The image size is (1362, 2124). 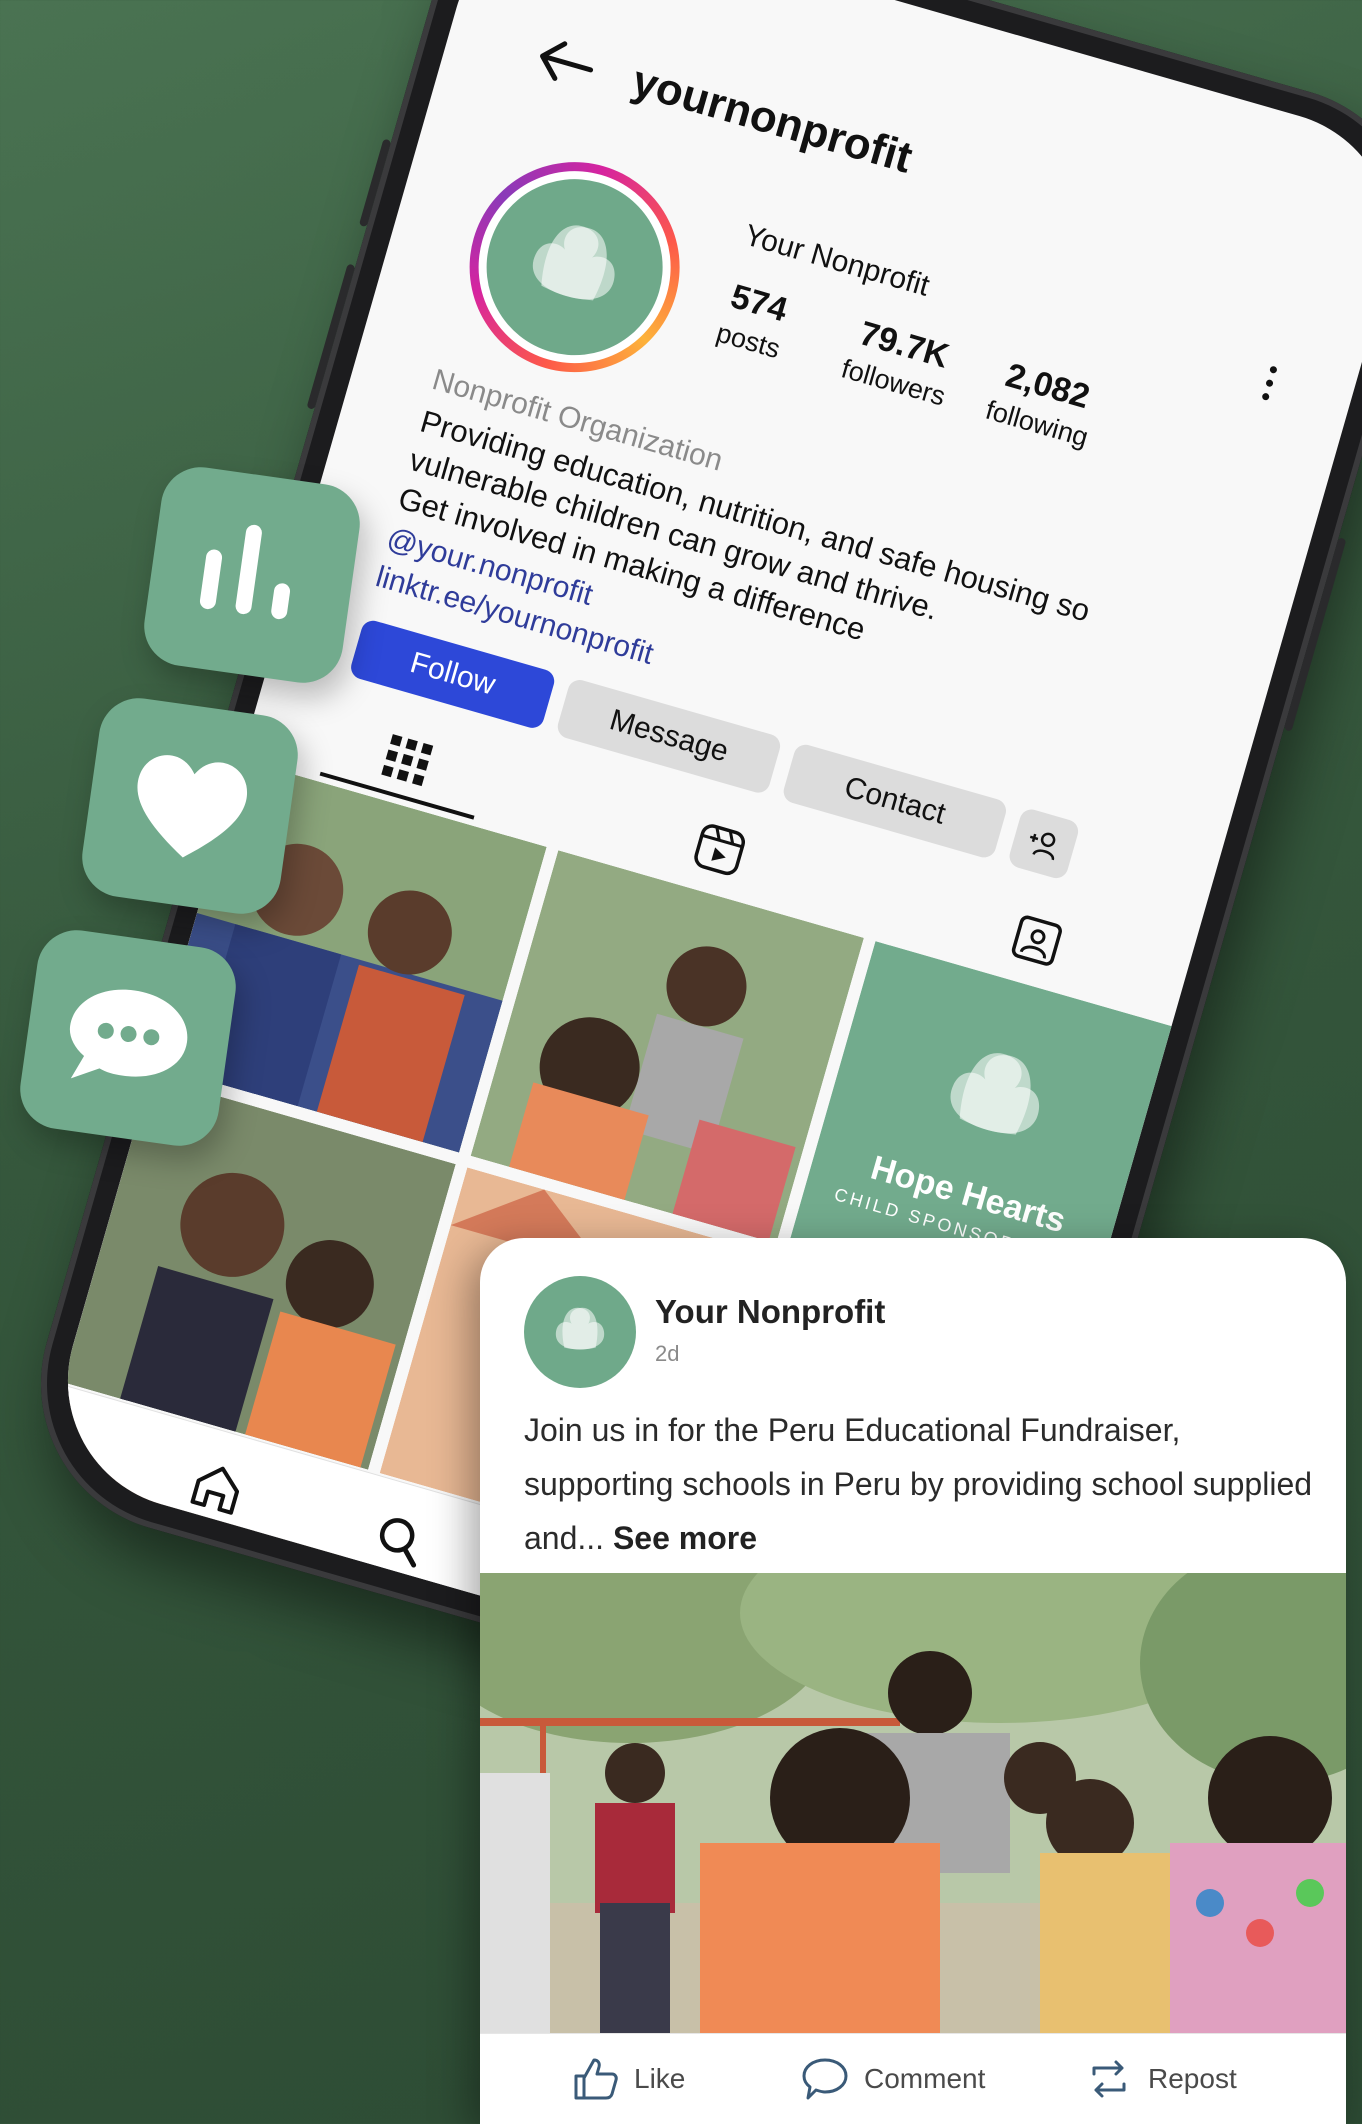 What do you see at coordinates (1042, 403) in the screenshot?
I see `stat-following: 2,082 following` at bounding box center [1042, 403].